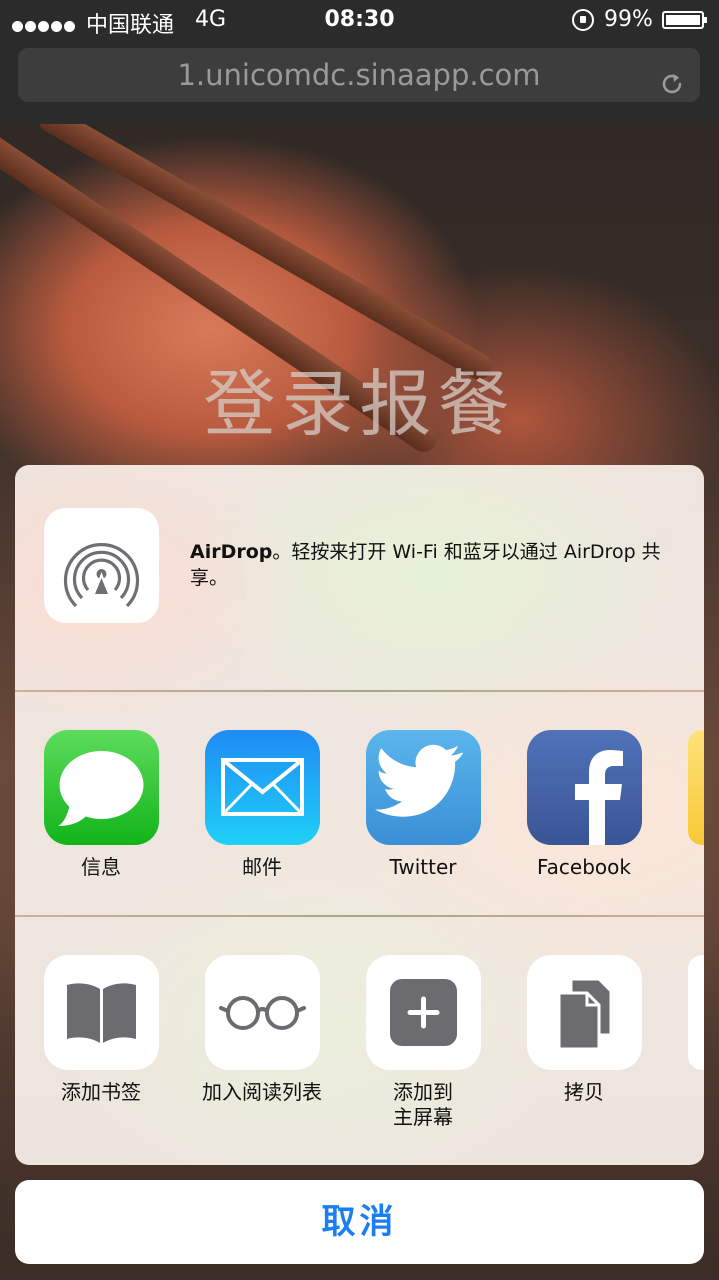 This screenshot has width=719, height=1280. Describe the element at coordinates (584, 1092) in the screenshot. I see `action-label: 拷贝` at that location.